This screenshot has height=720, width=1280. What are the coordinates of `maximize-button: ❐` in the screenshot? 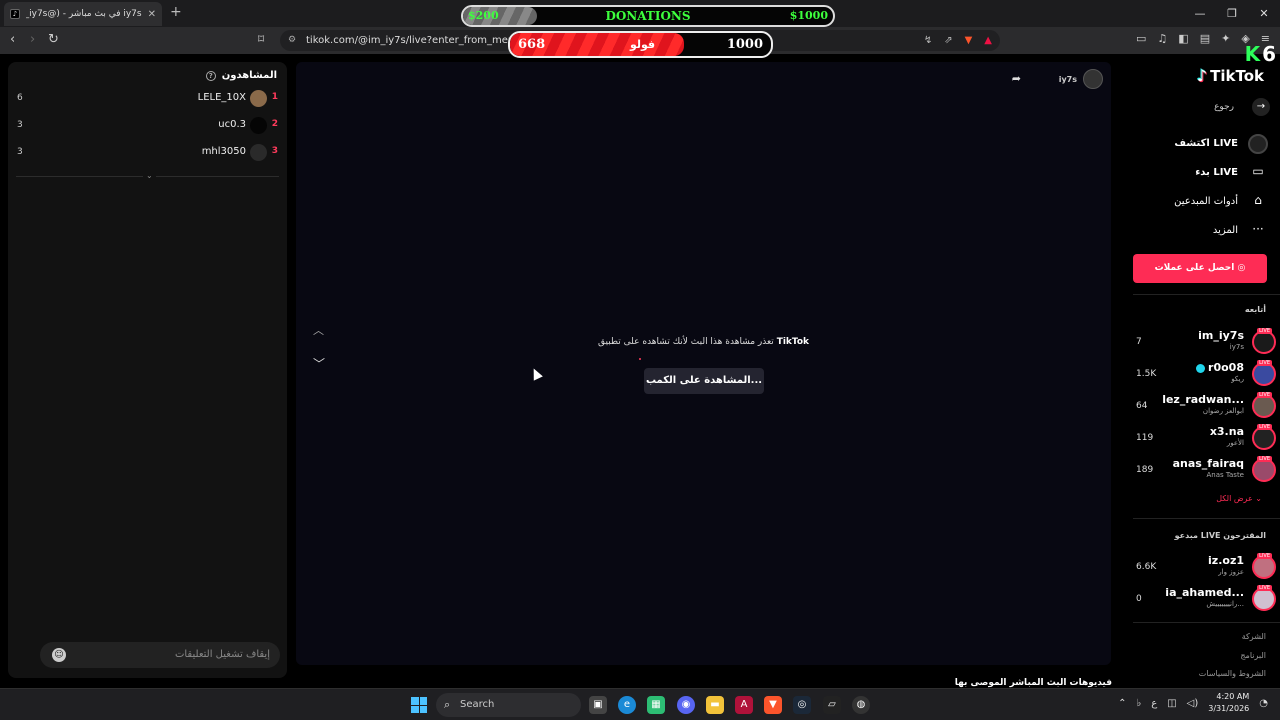 It's located at (1232, 13).